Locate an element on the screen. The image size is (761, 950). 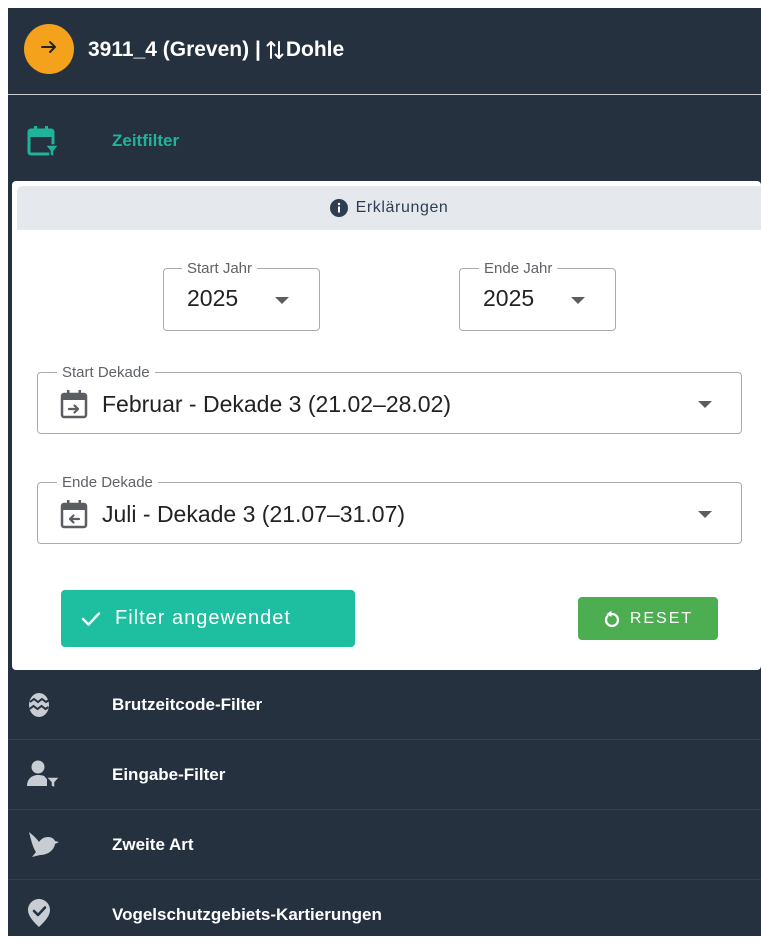
explain-button: Erklärungen is located at coordinates (389, 208).